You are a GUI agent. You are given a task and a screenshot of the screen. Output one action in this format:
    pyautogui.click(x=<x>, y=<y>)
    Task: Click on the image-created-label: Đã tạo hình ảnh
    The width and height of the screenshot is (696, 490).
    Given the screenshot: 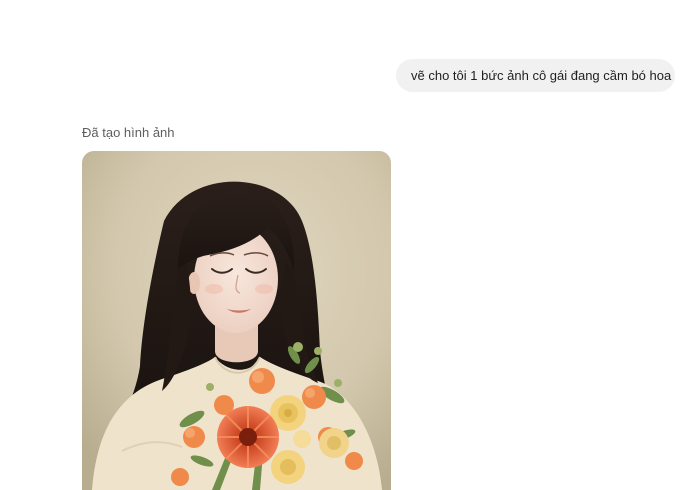 What is the action you would take?
    pyautogui.click(x=128, y=132)
    